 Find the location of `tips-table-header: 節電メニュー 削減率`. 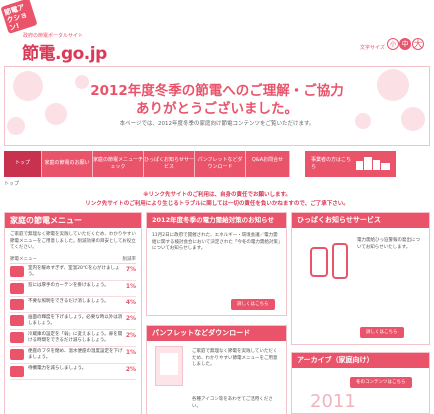

tips-table-header: 節電メニュー 削減率 is located at coordinates (73, 260).